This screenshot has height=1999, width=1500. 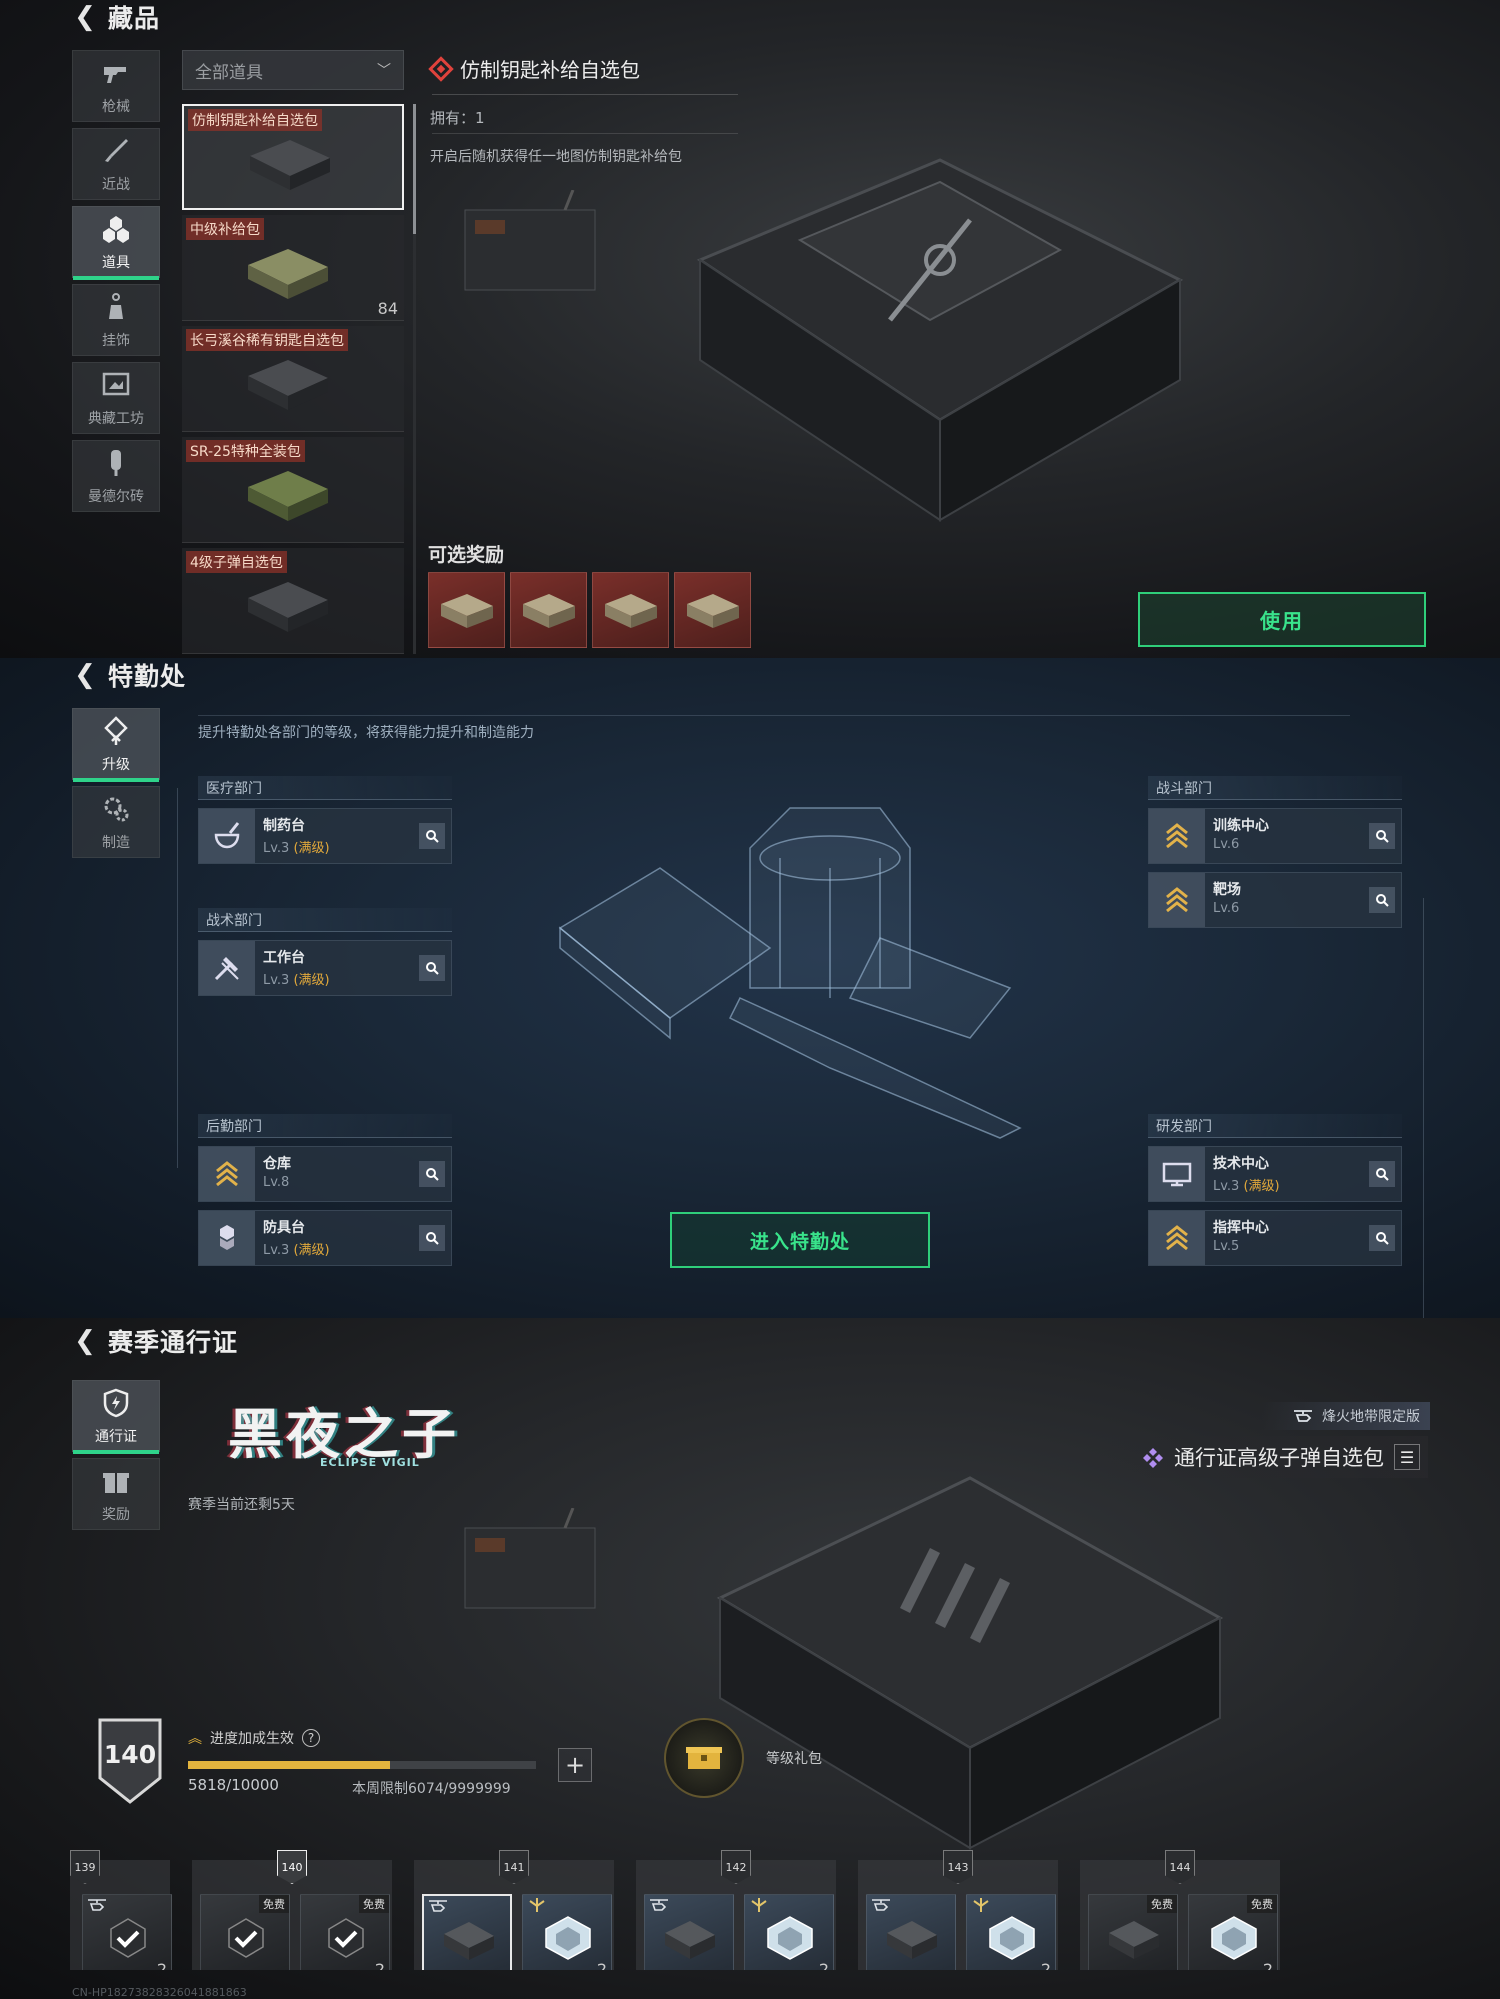 I want to click on facility-tech-center: 技术中心 Lv.3 (满级), so click(x=1275, y=1174).